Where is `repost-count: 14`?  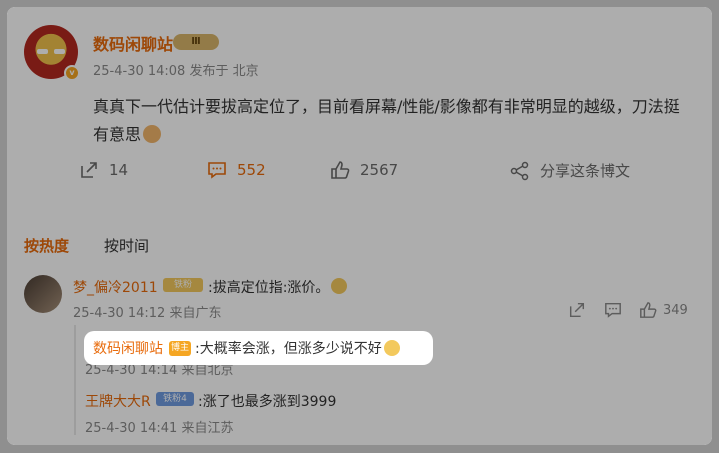
repost-count: 14 is located at coordinates (119, 170).